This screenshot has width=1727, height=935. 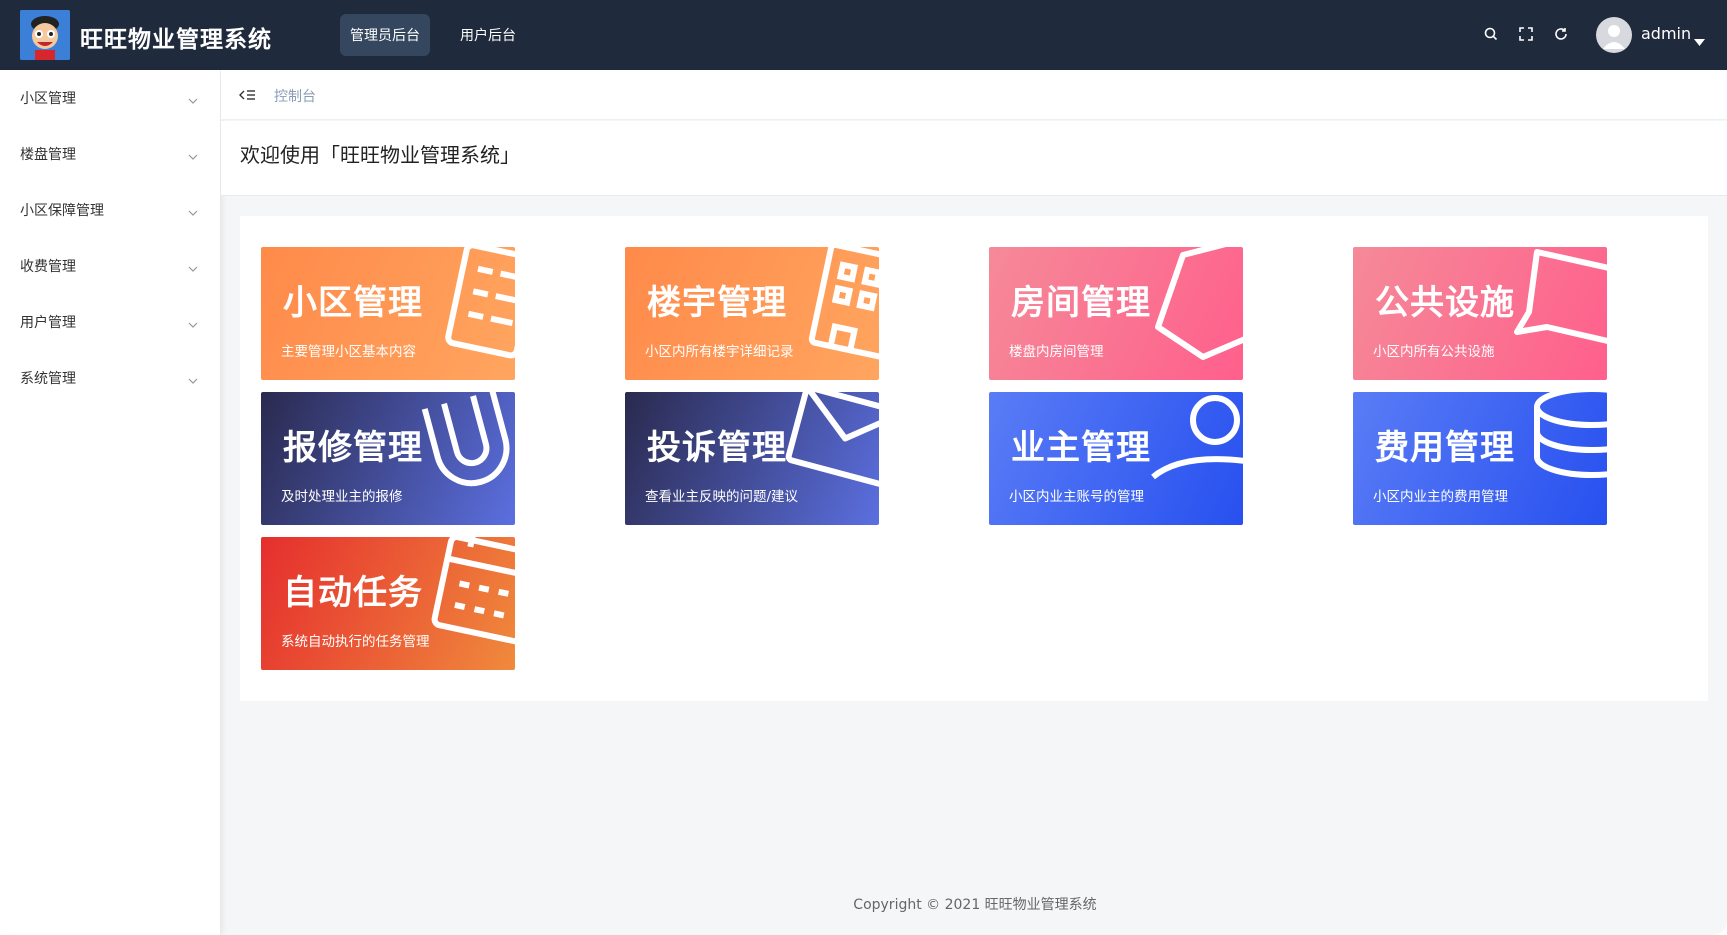 I want to click on card-task: 自动任务 系统自动执行的任务管理, so click(x=388, y=603).